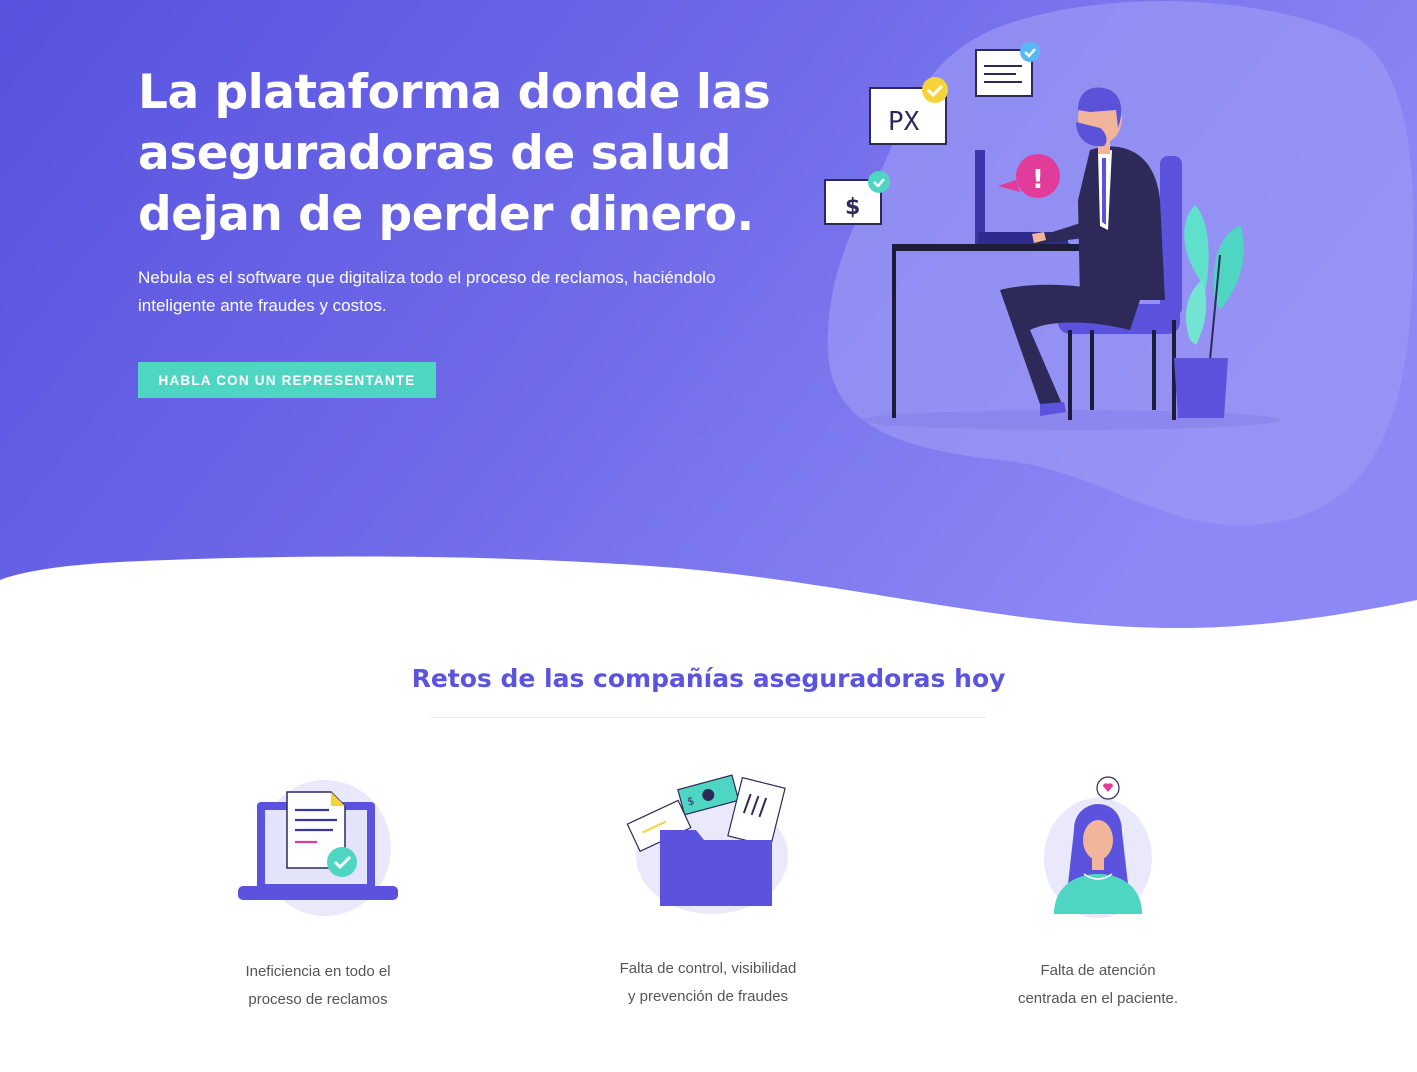 This screenshot has width=1417, height=1072. I want to click on challenges-title: Retos de las compañías aseguradoras hoy, so click(708, 678).